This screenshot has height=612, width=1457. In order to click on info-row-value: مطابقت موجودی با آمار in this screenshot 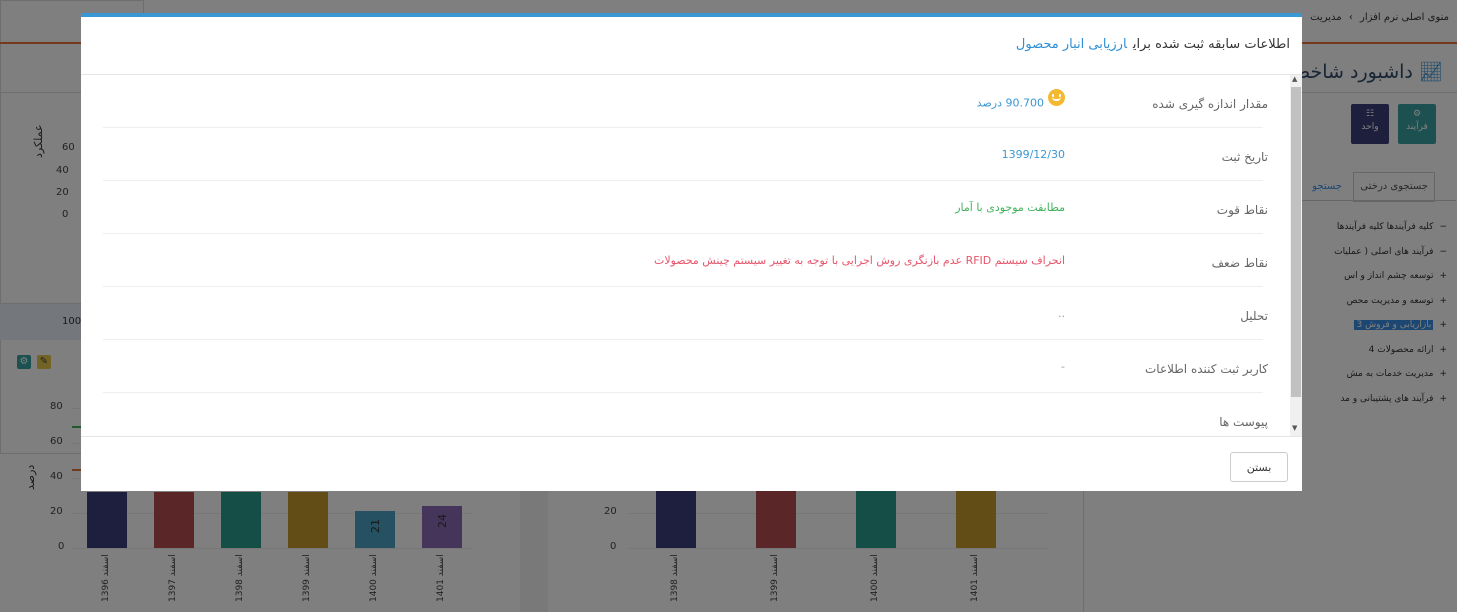, I will do `click(1010, 207)`.